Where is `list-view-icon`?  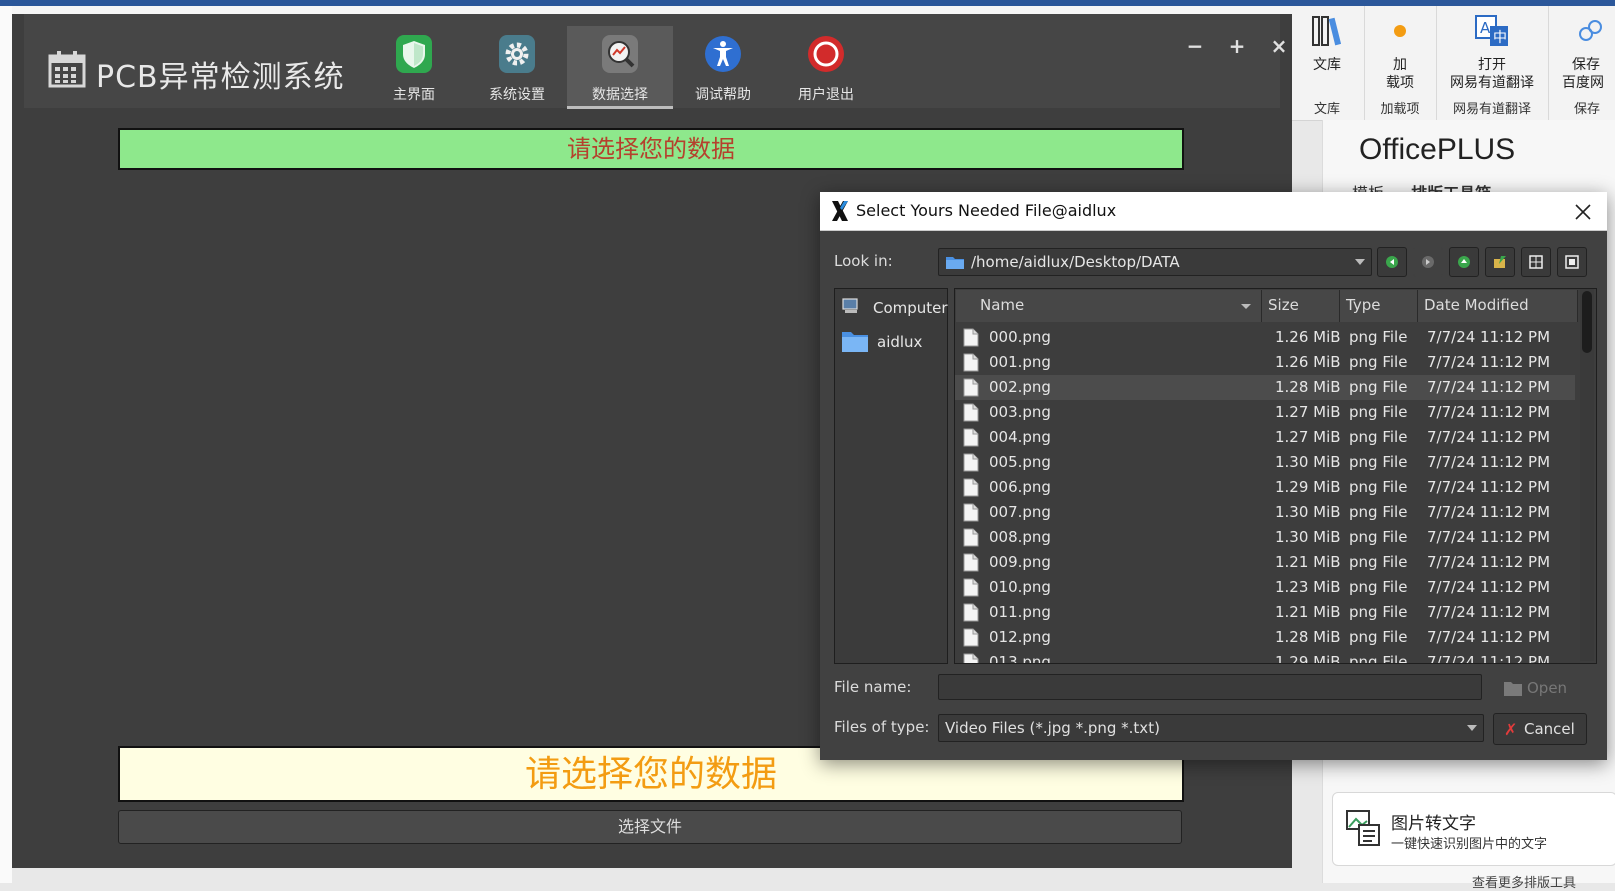 list-view-icon is located at coordinates (1536, 262).